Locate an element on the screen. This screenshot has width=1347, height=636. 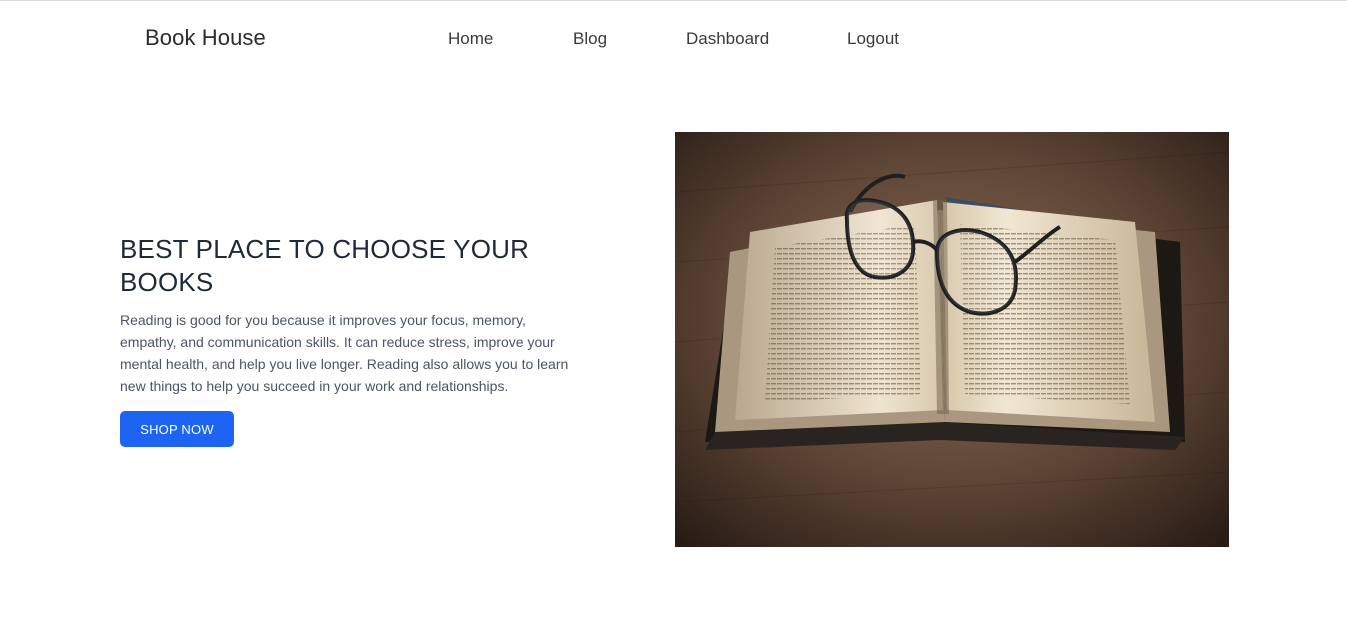
nav-link-logout: Logout is located at coordinates (873, 39).